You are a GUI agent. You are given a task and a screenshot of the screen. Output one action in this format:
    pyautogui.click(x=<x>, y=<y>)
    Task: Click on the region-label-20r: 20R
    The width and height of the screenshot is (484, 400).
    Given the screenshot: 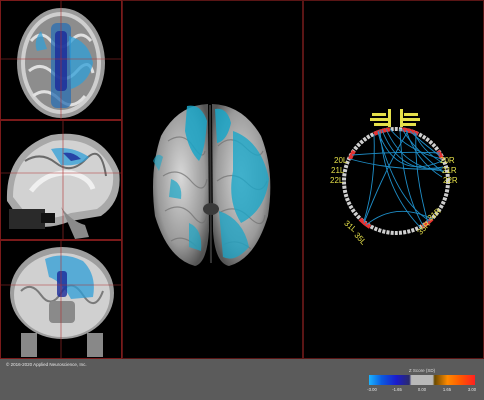 What is the action you would take?
    pyautogui.click(x=447, y=160)
    